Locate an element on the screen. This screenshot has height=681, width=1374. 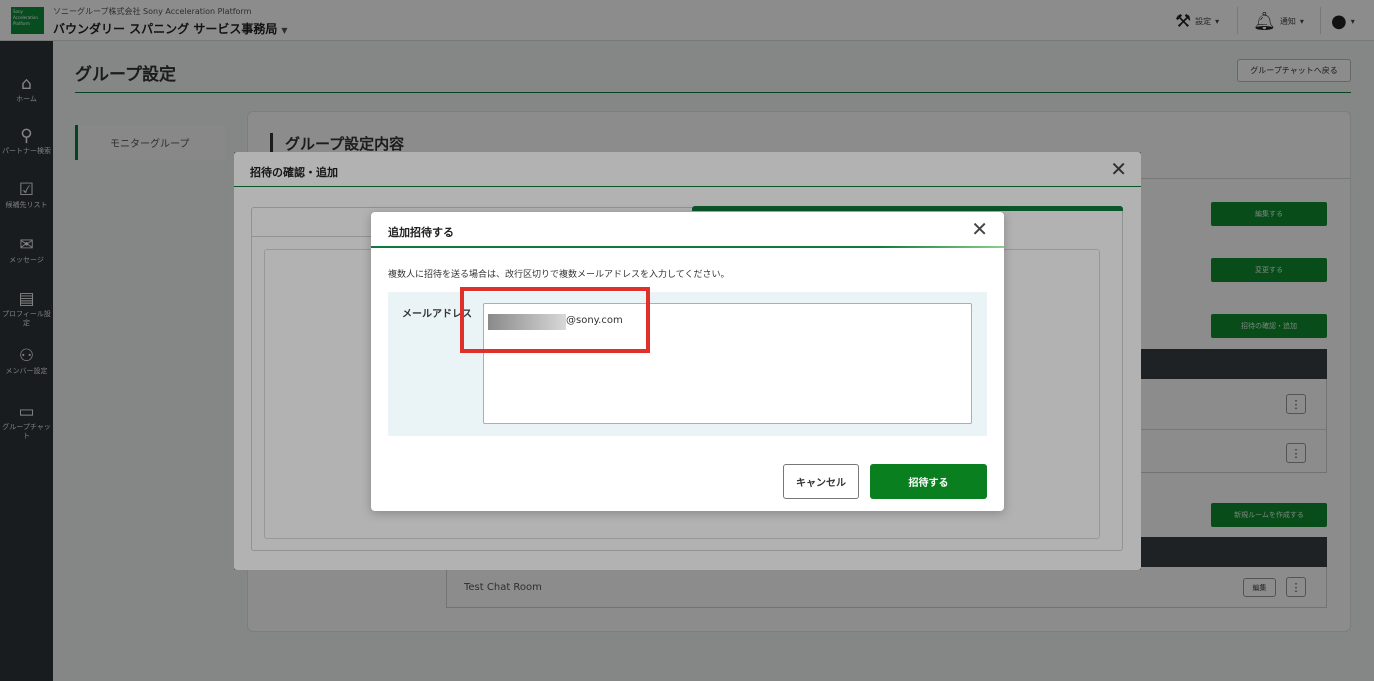
dialog-title: 追加招待する is located at coordinates (421, 232).